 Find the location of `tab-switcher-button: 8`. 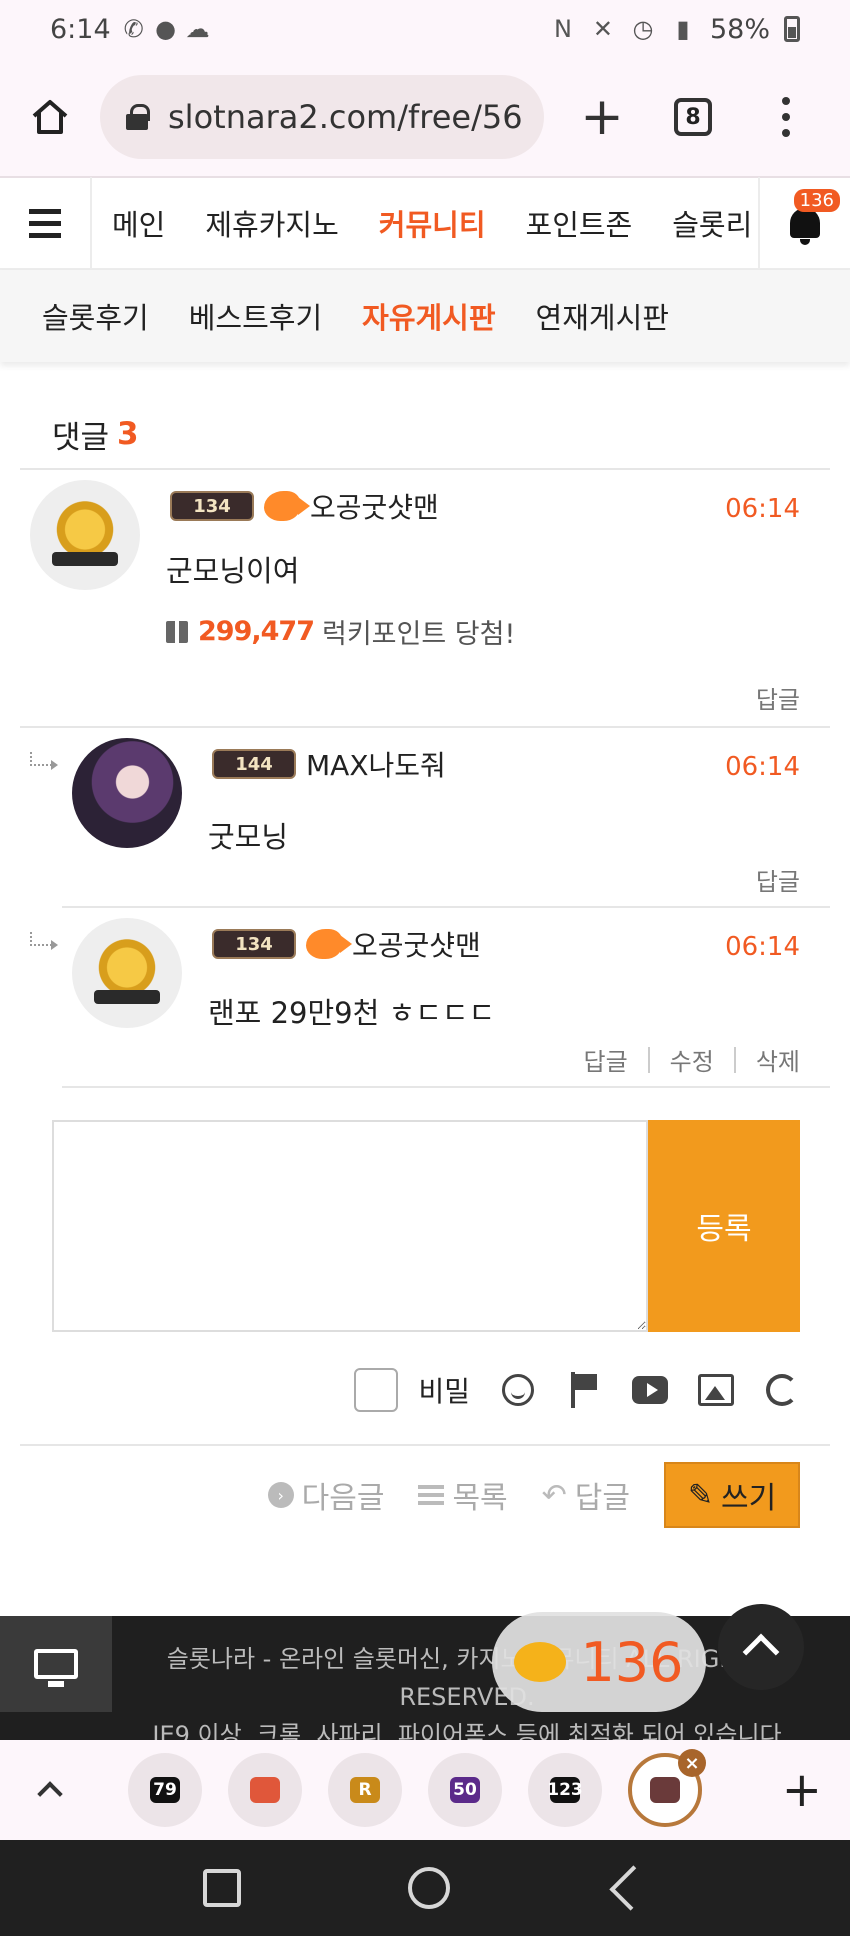

tab-switcher-button: 8 is located at coordinates (693, 117).